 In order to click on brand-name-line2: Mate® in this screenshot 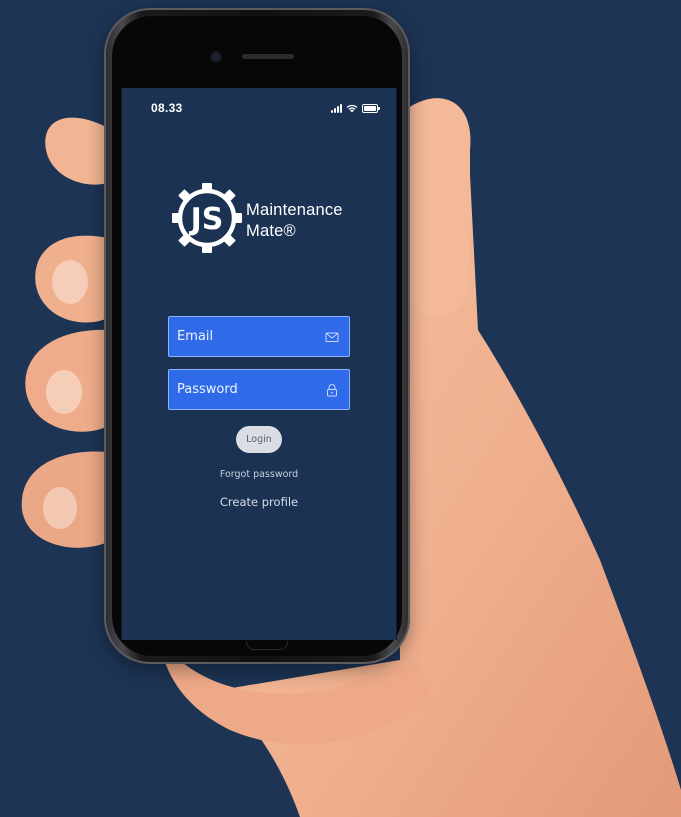, I will do `click(271, 231)`.